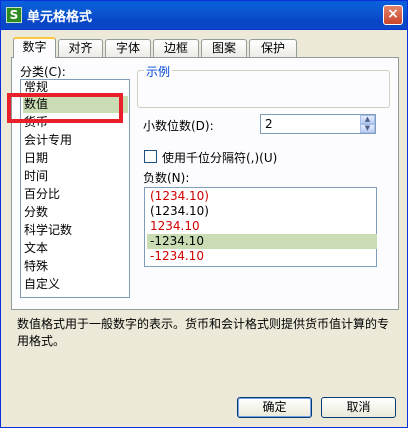 This screenshot has width=408, height=428. I want to click on category-label: 分类(C):, so click(43, 72).